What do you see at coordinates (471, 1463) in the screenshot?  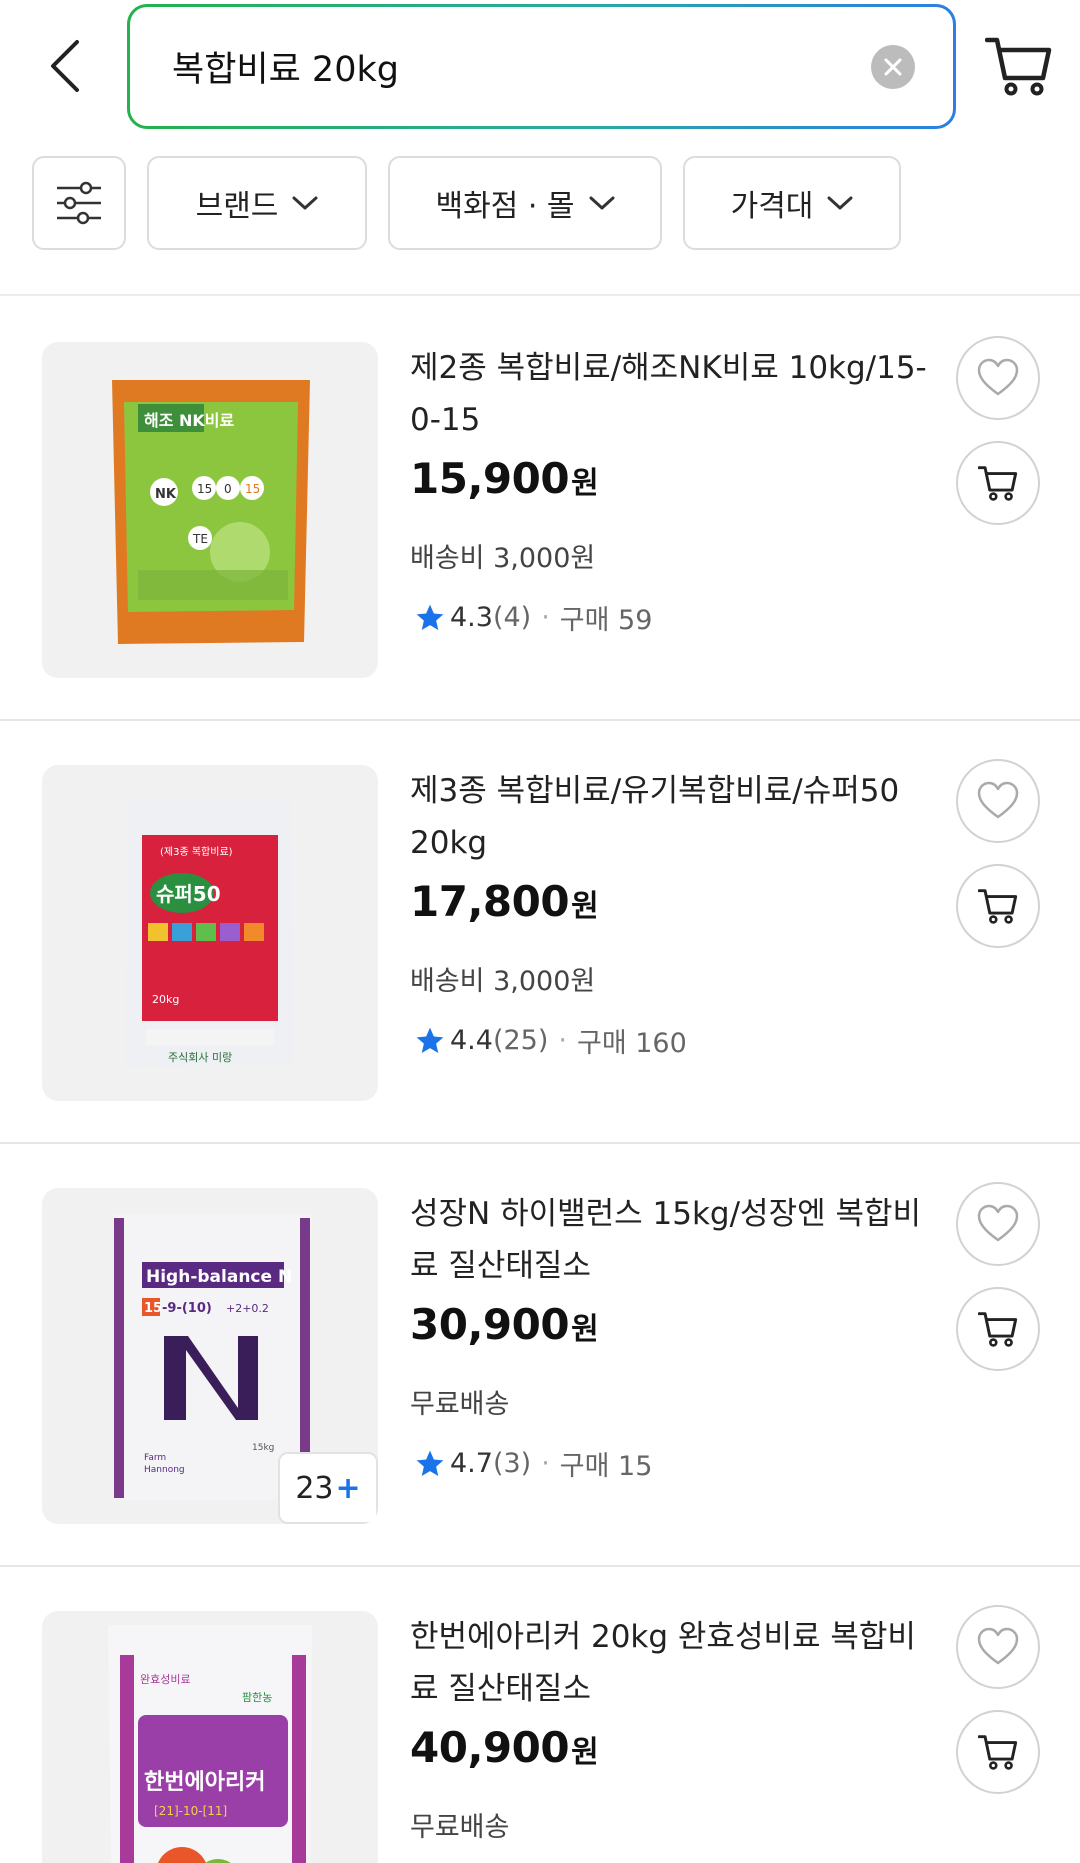 I see `rating-value: 4.7` at bounding box center [471, 1463].